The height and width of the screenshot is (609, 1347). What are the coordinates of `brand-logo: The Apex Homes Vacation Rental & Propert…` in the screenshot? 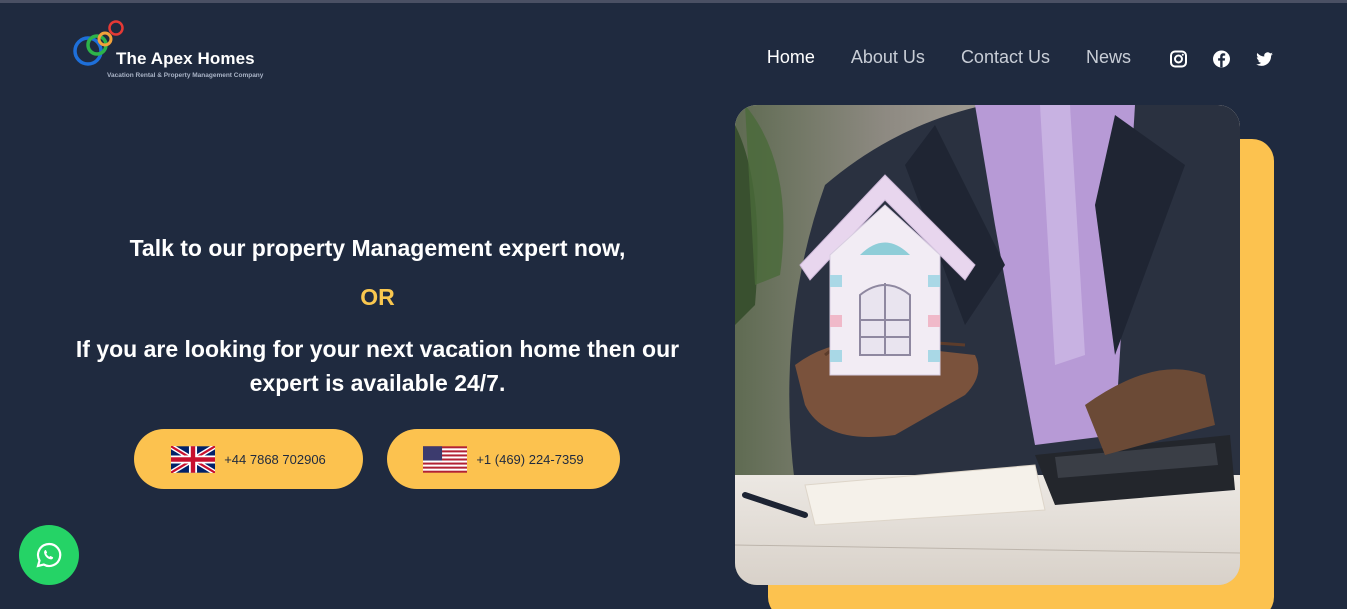 It's located at (179, 51).